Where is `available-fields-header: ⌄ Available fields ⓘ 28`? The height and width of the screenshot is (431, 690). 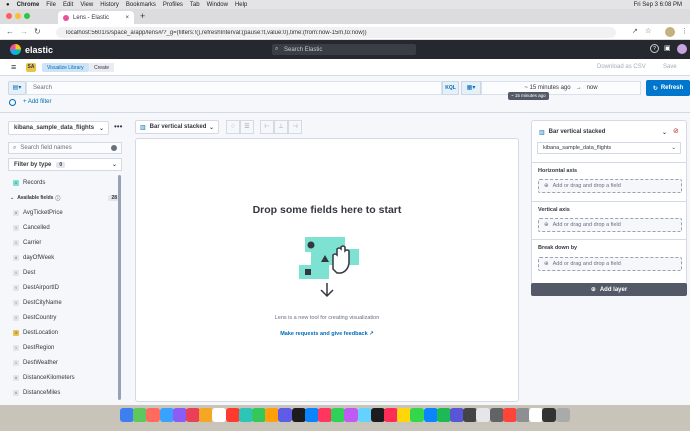
available-fields-header: ⌄ Available fields ⓘ 28 is located at coordinates (66, 198).